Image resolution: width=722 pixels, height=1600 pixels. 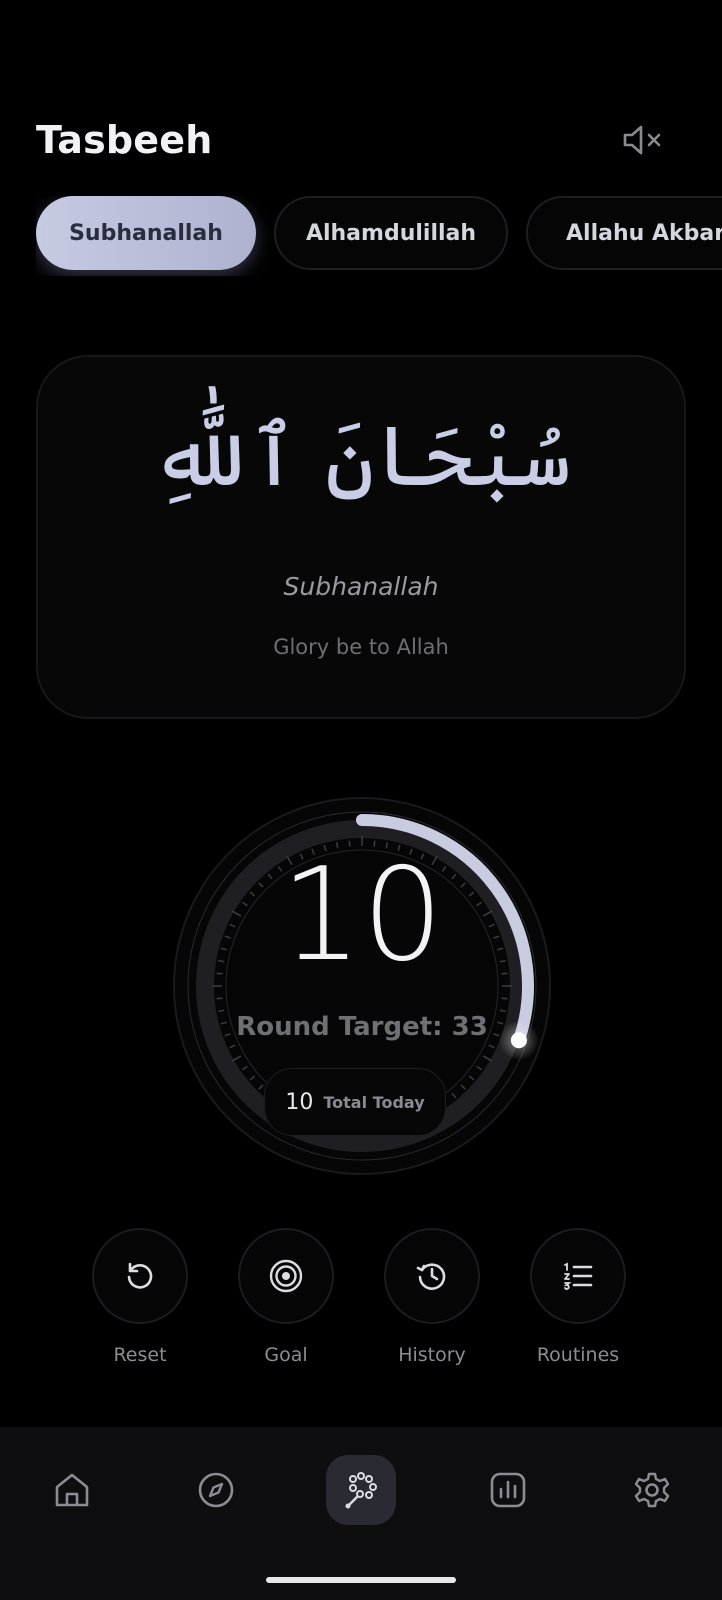 What do you see at coordinates (578, 1355) in the screenshot?
I see `routines-label: Routines` at bounding box center [578, 1355].